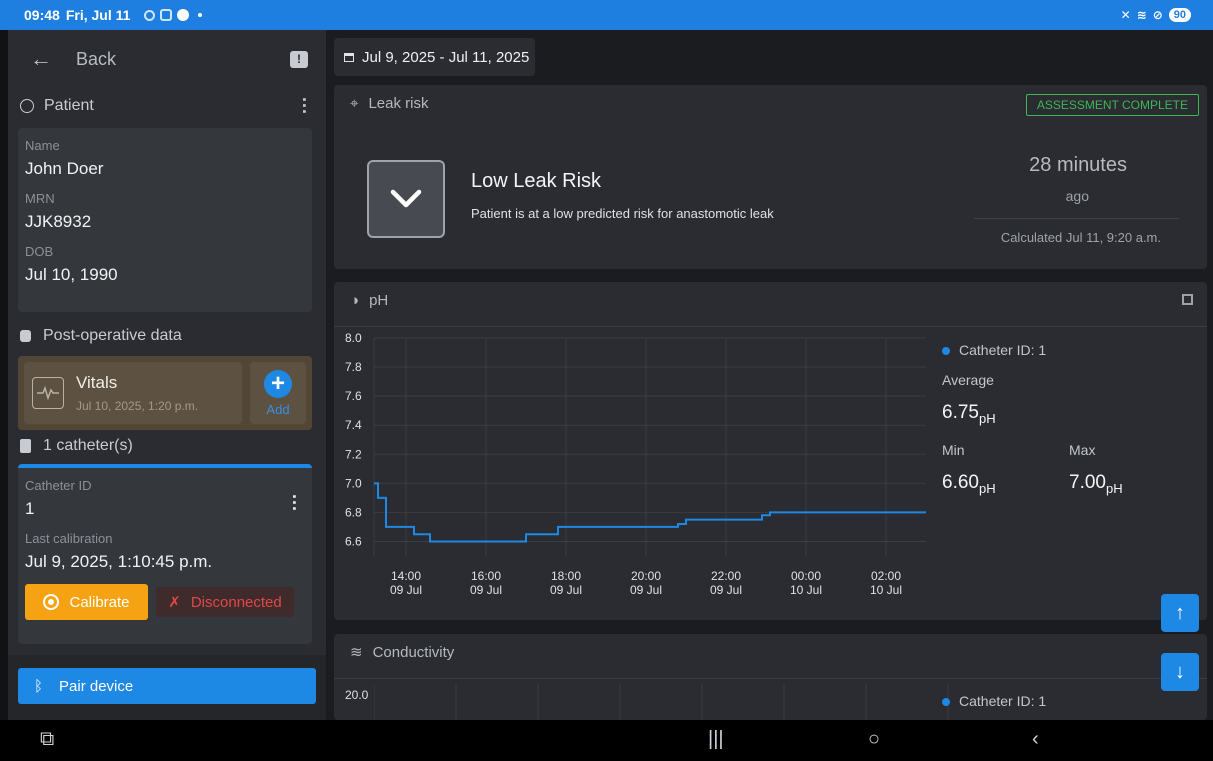 This screenshot has height=761, width=1213. Describe the element at coordinates (349, 57) in the screenshot. I see `calendar-icon` at that location.